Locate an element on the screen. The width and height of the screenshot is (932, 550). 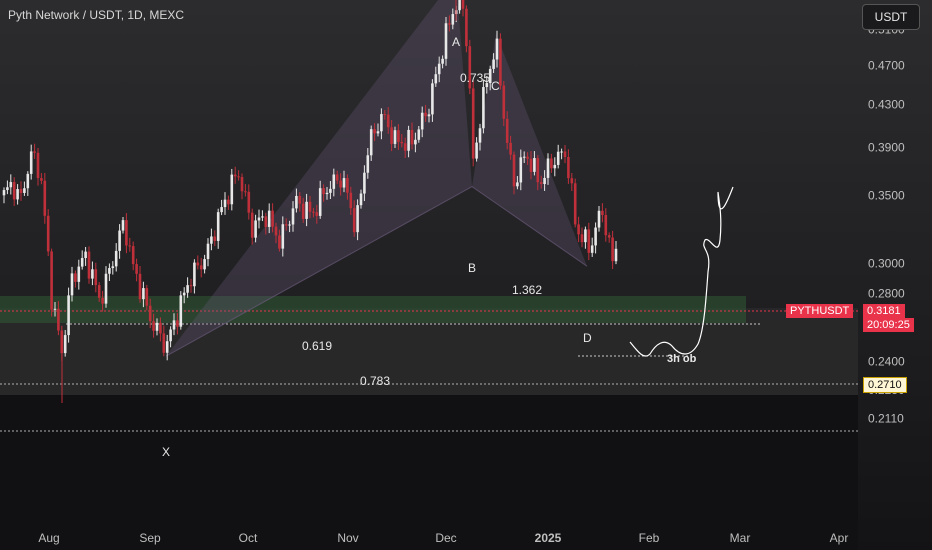
y-axis-tick-label: 0.2110 is located at coordinates (886, 418).